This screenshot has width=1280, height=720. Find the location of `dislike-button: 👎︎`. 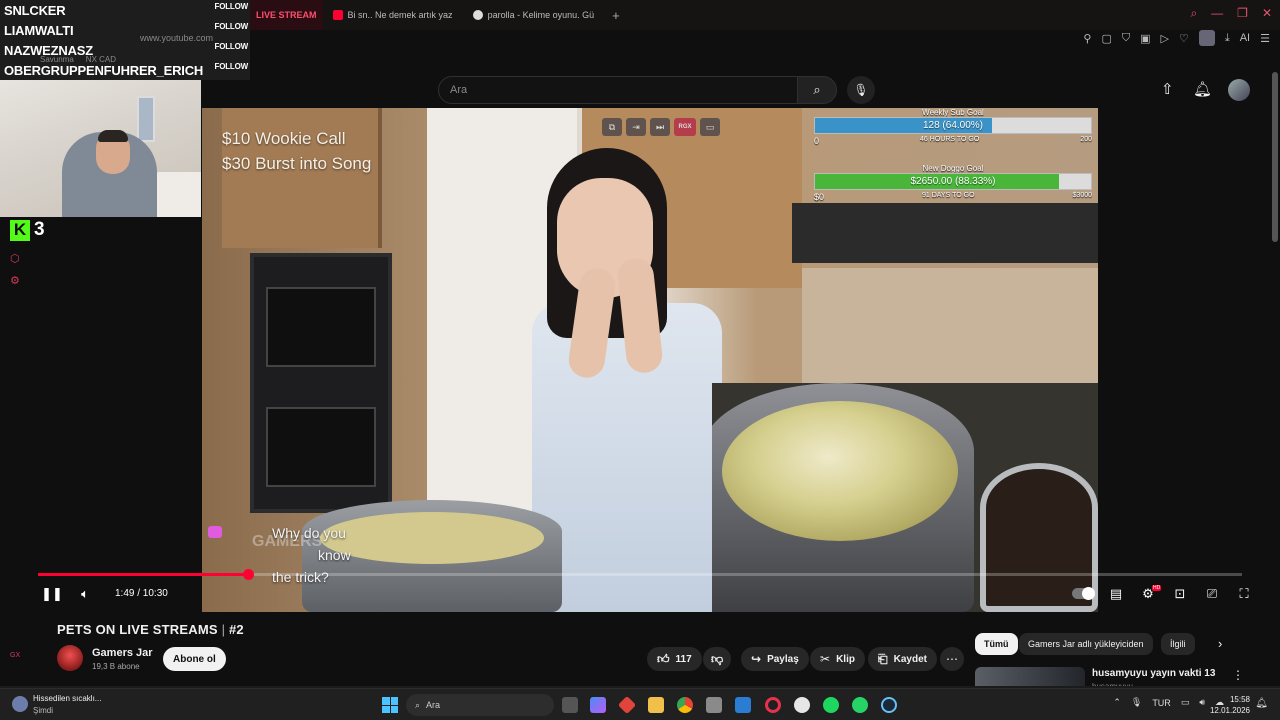

dislike-button: 👎︎ is located at coordinates (717, 659).